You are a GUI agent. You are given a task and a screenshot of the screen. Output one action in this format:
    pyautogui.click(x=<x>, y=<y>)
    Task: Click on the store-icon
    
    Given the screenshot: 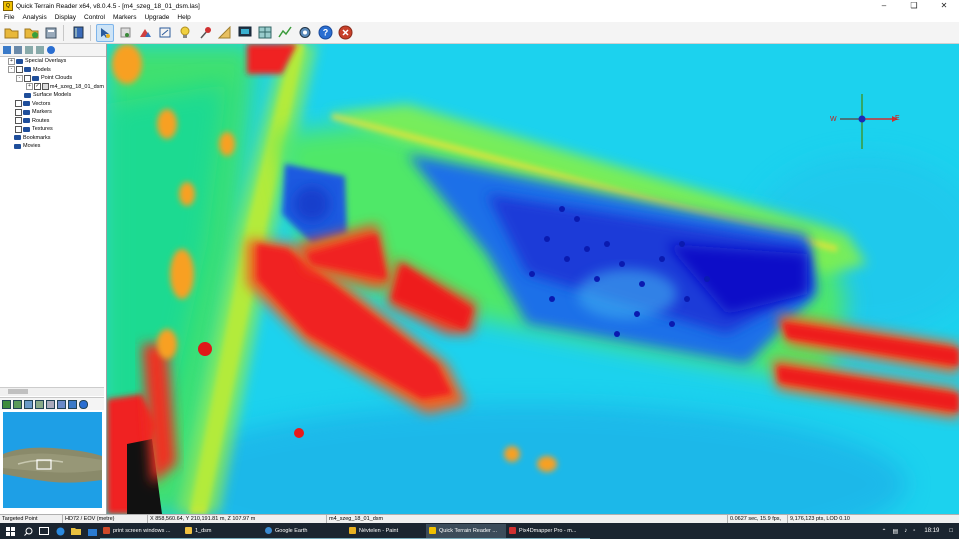 What is the action you would take?
    pyautogui.click(x=92, y=531)
    